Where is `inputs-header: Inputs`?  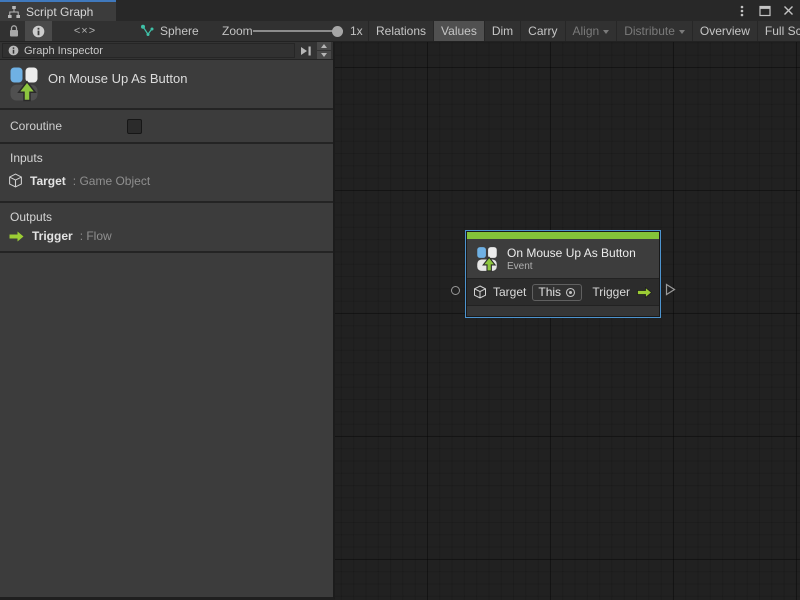
inputs-header: Inputs is located at coordinates (26, 158).